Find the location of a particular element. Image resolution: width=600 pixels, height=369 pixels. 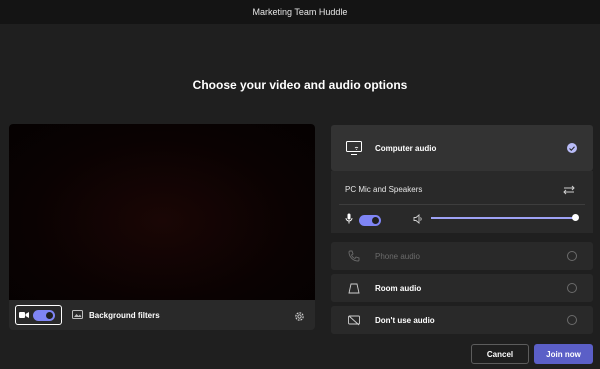

phone-audio-icon is located at coordinates (354, 256).